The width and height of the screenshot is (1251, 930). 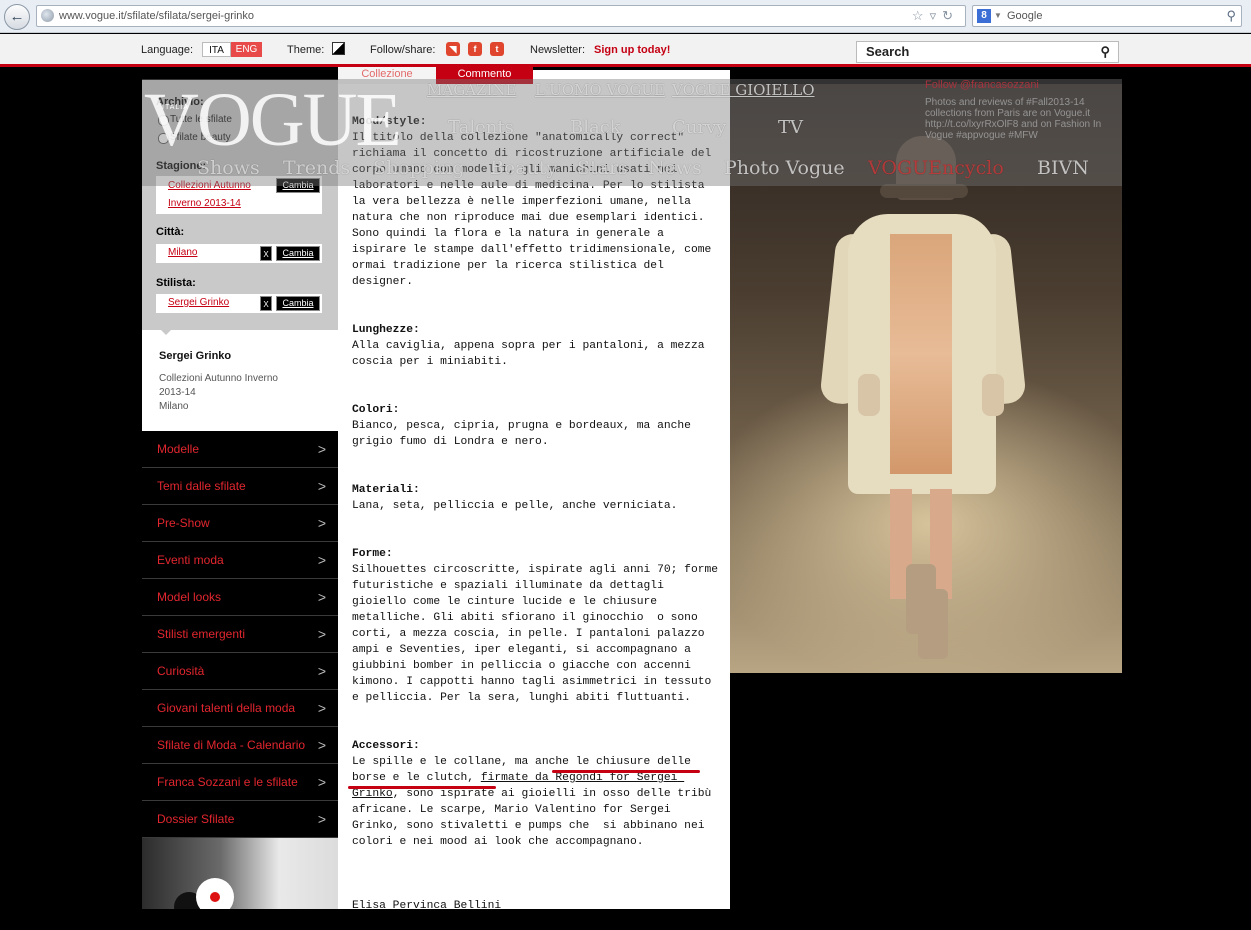 I want to click on menu-item-calendario: Sfilate di Moda - Calendario >, so click(x=240, y=745).